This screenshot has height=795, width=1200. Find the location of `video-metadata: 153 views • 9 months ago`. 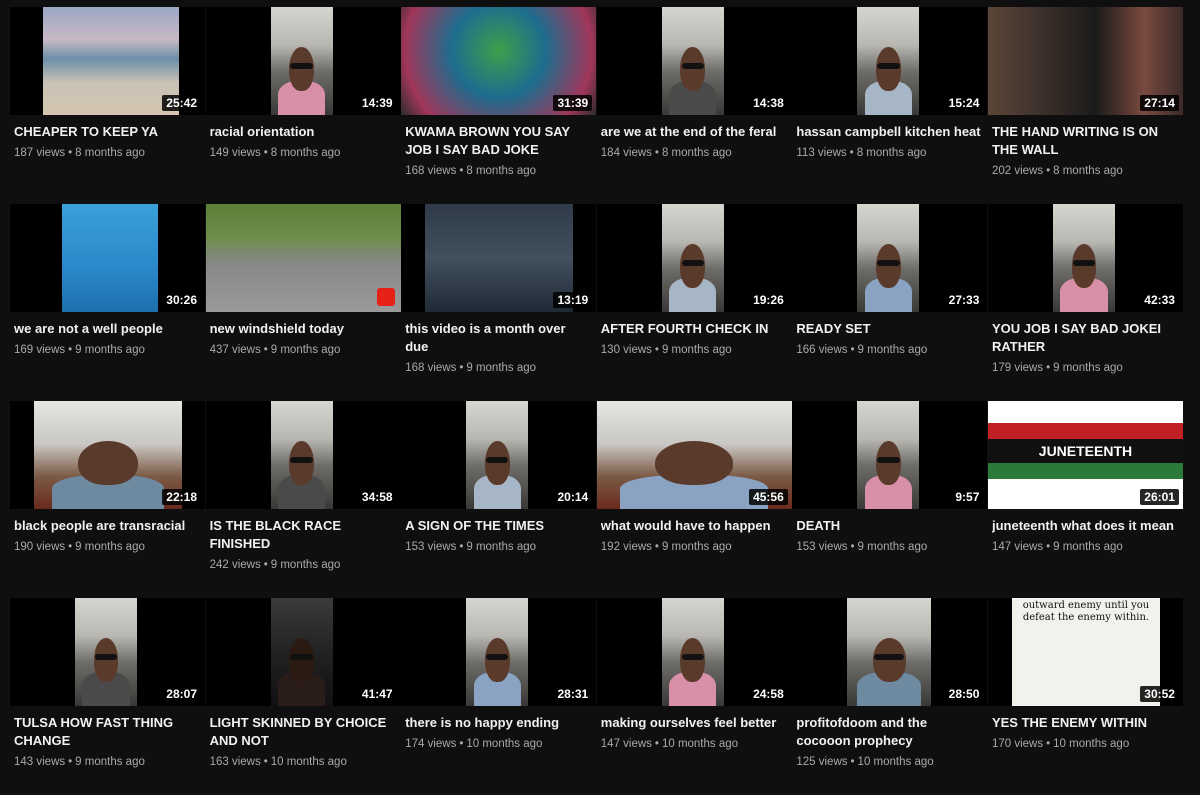

video-metadata: 153 views • 9 months ago is located at coordinates (500, 547).